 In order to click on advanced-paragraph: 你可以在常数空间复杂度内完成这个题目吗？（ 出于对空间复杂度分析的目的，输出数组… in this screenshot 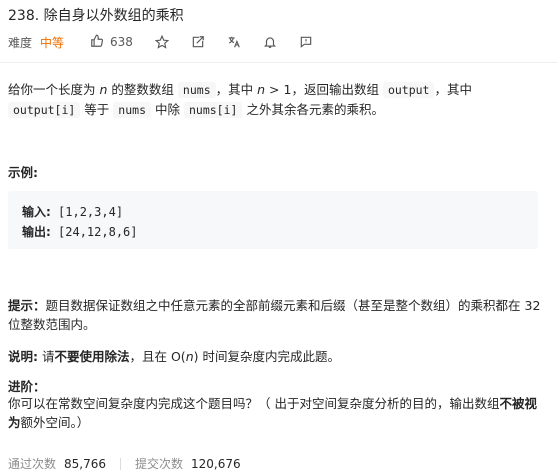, I will do `click(278, 413)`.